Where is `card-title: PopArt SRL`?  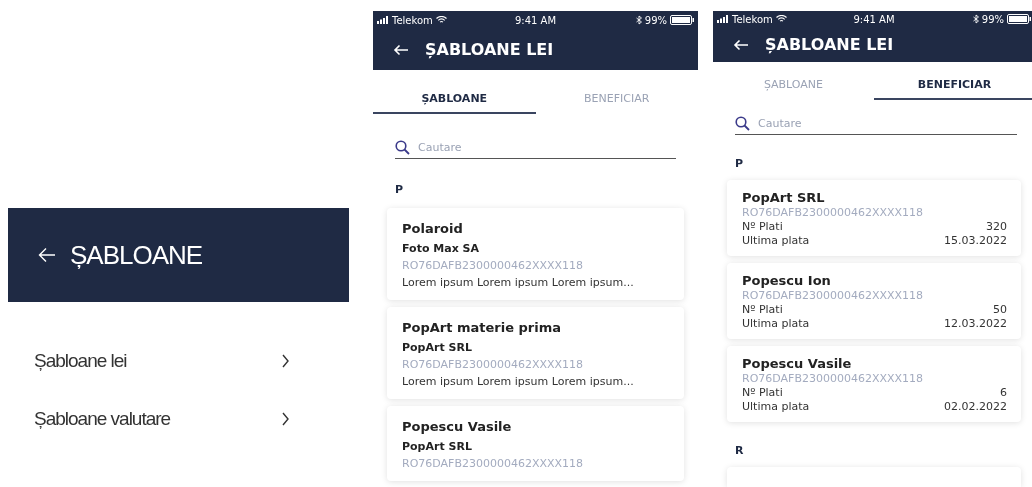
card-title: PopArt SRL is located at coordinates (784, 197).